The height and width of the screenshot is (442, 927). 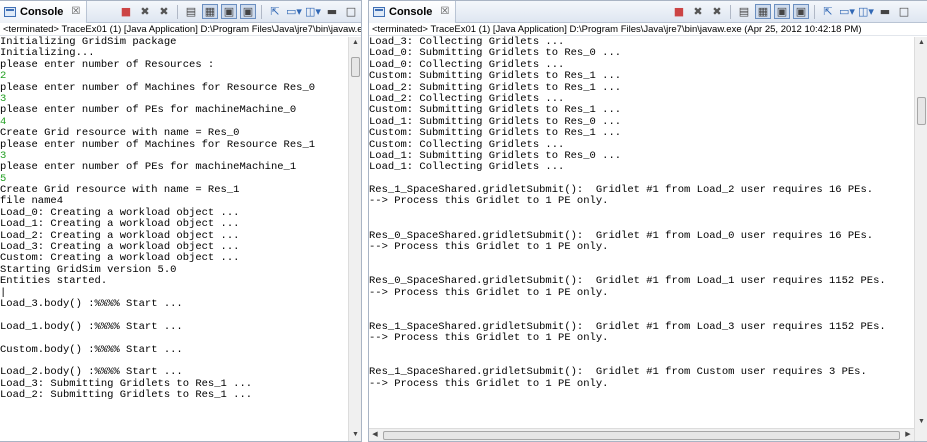 I want to click on console-output-line: Create Grid resource with name = Res_0, so click(x=120, y=133).